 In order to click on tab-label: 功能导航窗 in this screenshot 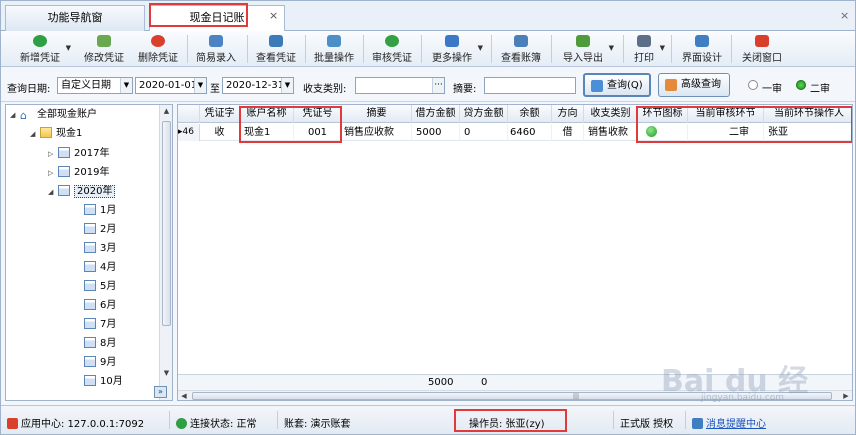, I will do `click(75, 17)`.